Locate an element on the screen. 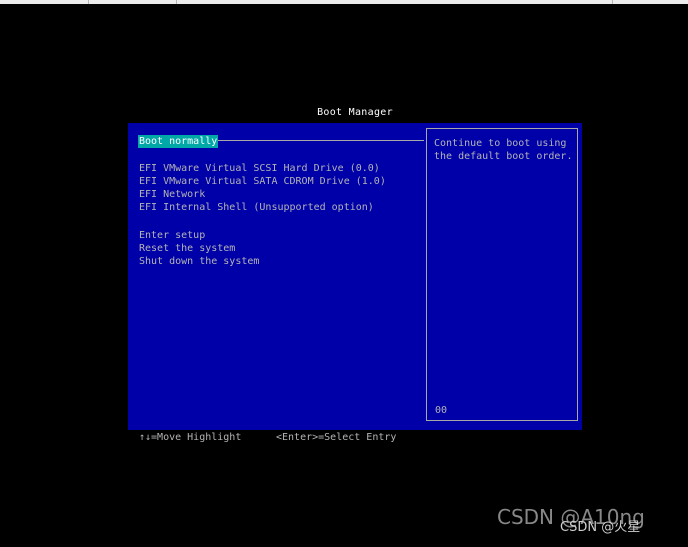 The width and height of the screenshot is (688, 547). menu-item-efi-network: EFI Network is located at coordinates (172, 194).